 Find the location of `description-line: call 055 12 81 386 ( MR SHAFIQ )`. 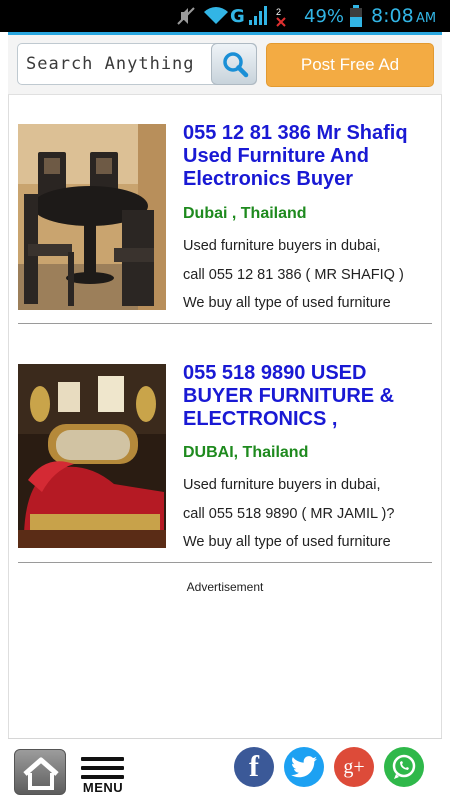

description-line: call 055 12 81 386 ( MR SHAFIQ ) is located at coordinates (293, 274).